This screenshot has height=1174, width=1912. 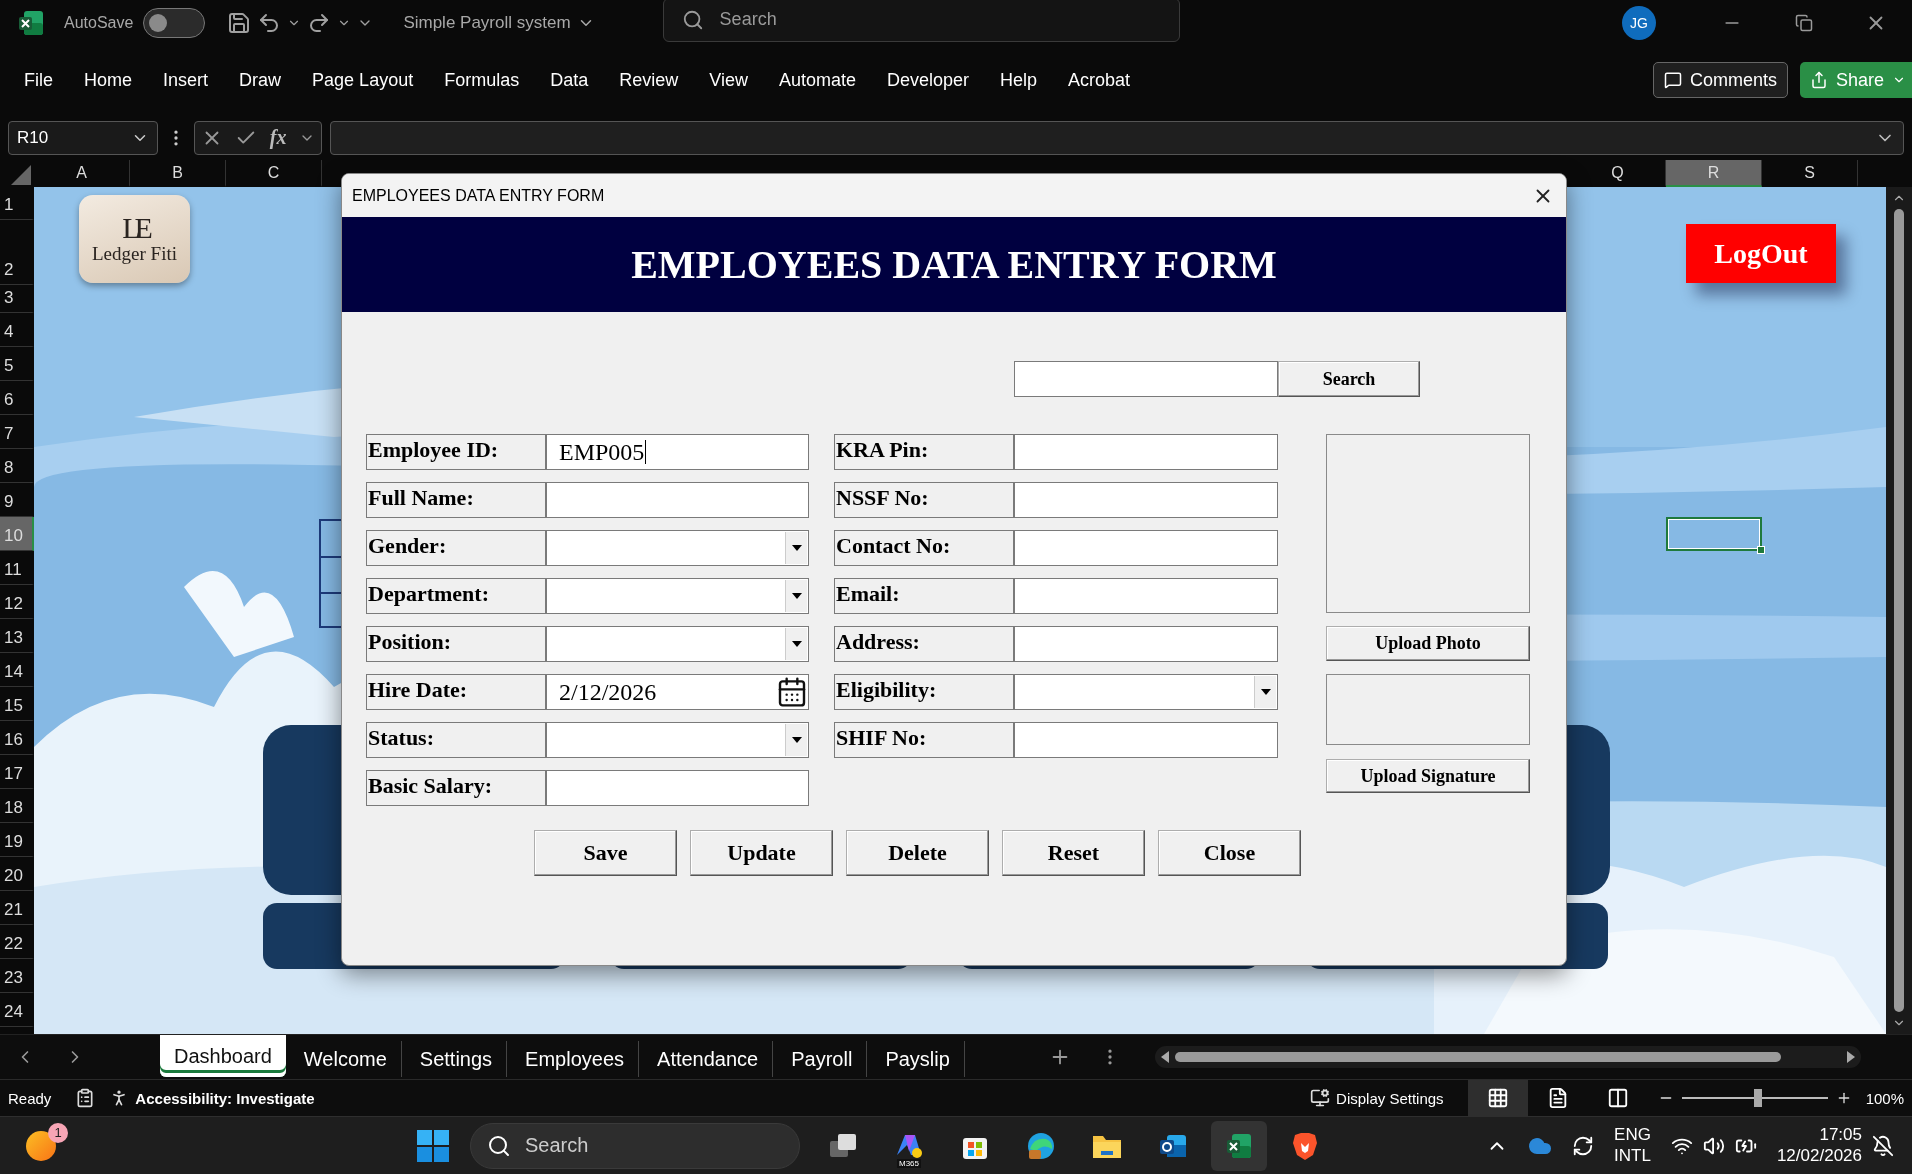 I want to click on sheet-tab: Employees, so click(x=575, y=1059).